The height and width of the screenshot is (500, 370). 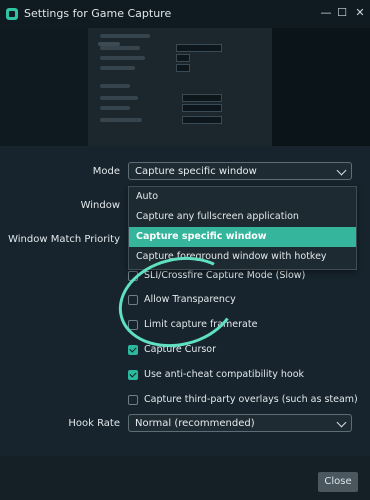 What do you see at coordinates (100, 205) in the screenshot?
I see `window-label: Window` at bounding box center [100, 205].